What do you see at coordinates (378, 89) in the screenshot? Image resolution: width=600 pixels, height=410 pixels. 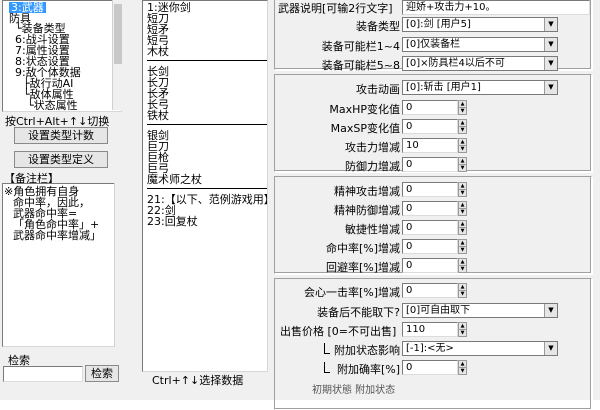 I see `attack-anim-label: 攻击动画` at bounding box center [378, 89].